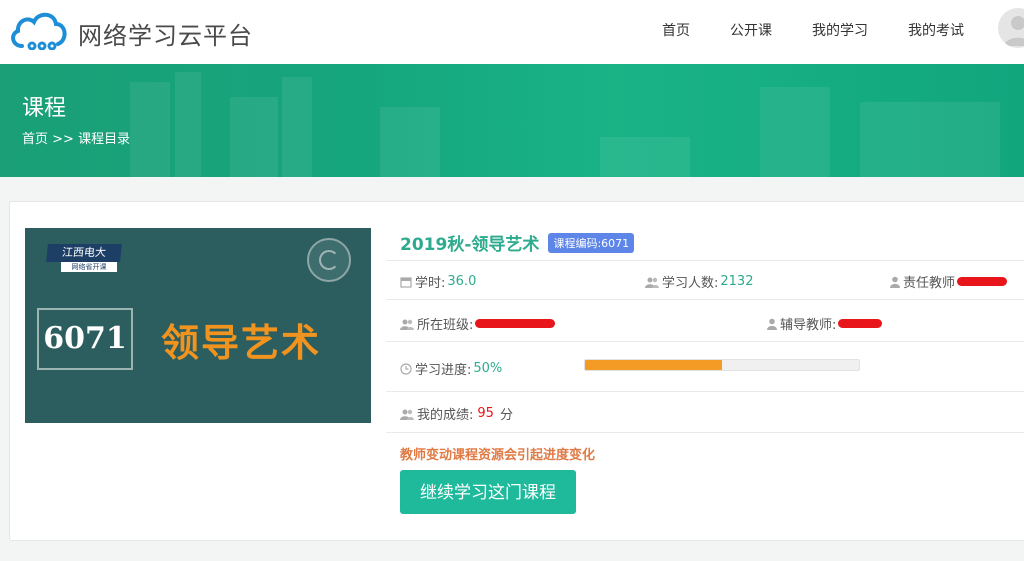 The image size is (1024, 561). I want to click on students-label: 学习人数:, so click(690, 283).